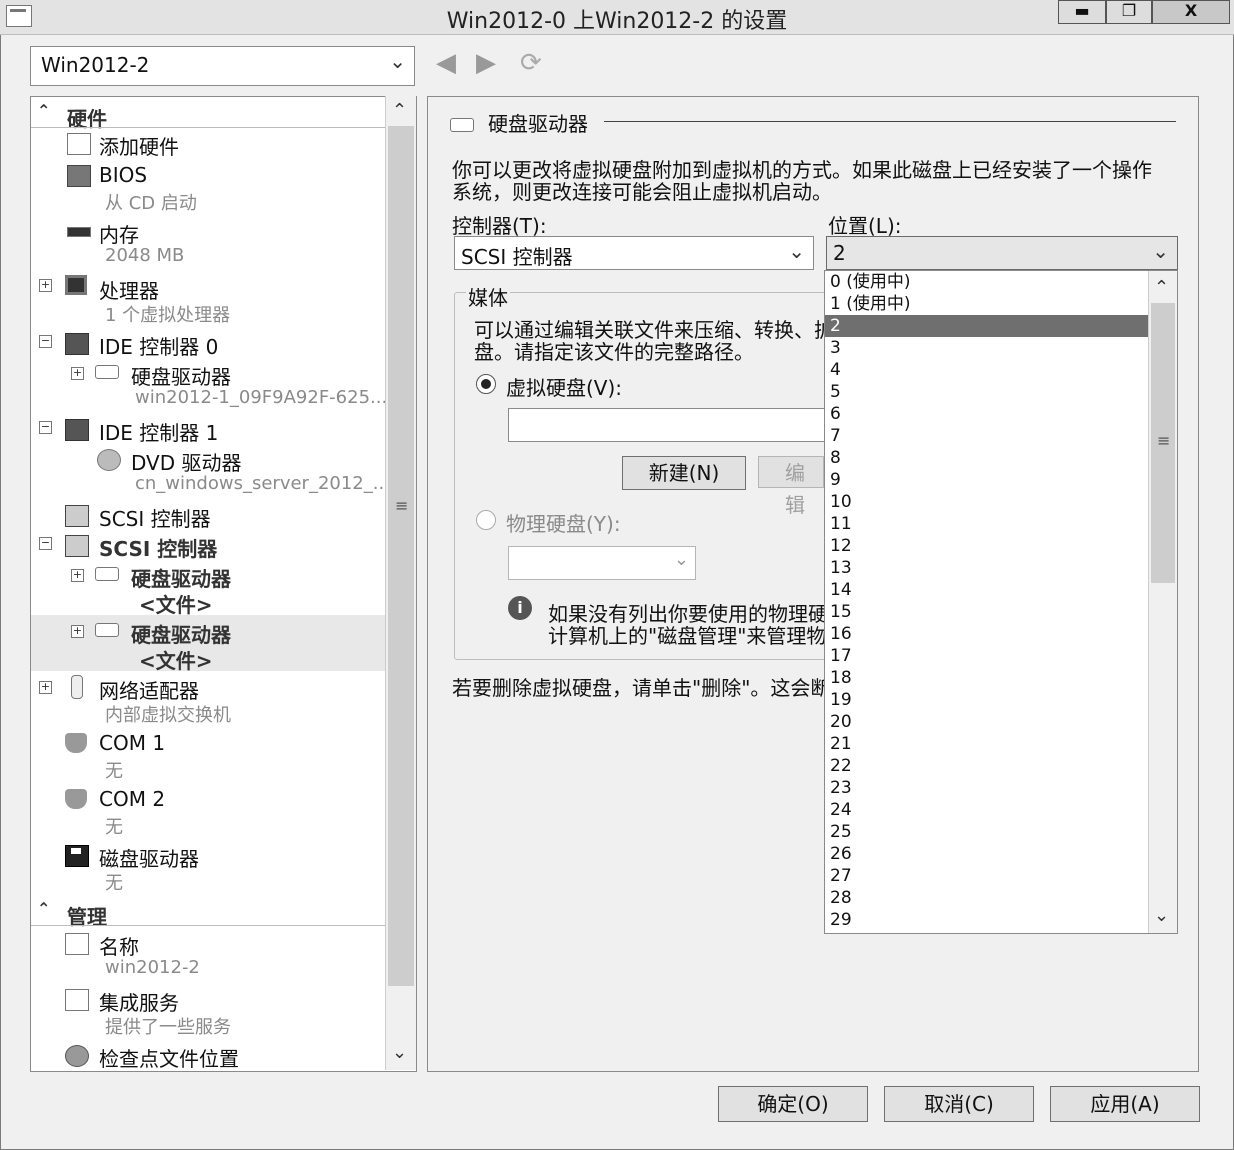 This screenshot has height=1150, width=1234. Describe the element at coordinates (684, 473) in the screenshot. I see `new-button: 新建(N)` at that location.